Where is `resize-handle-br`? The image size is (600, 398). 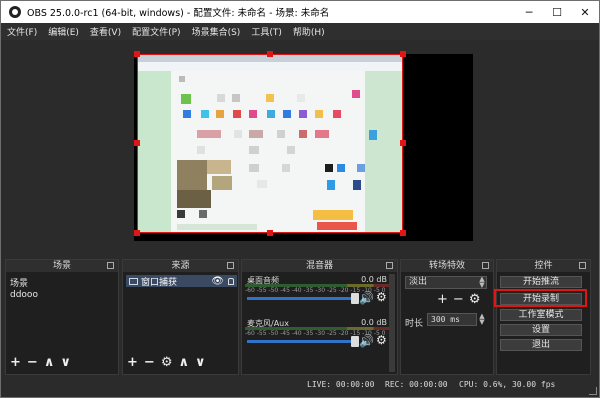 resize-handle-br is located at coordinates (403, 233).